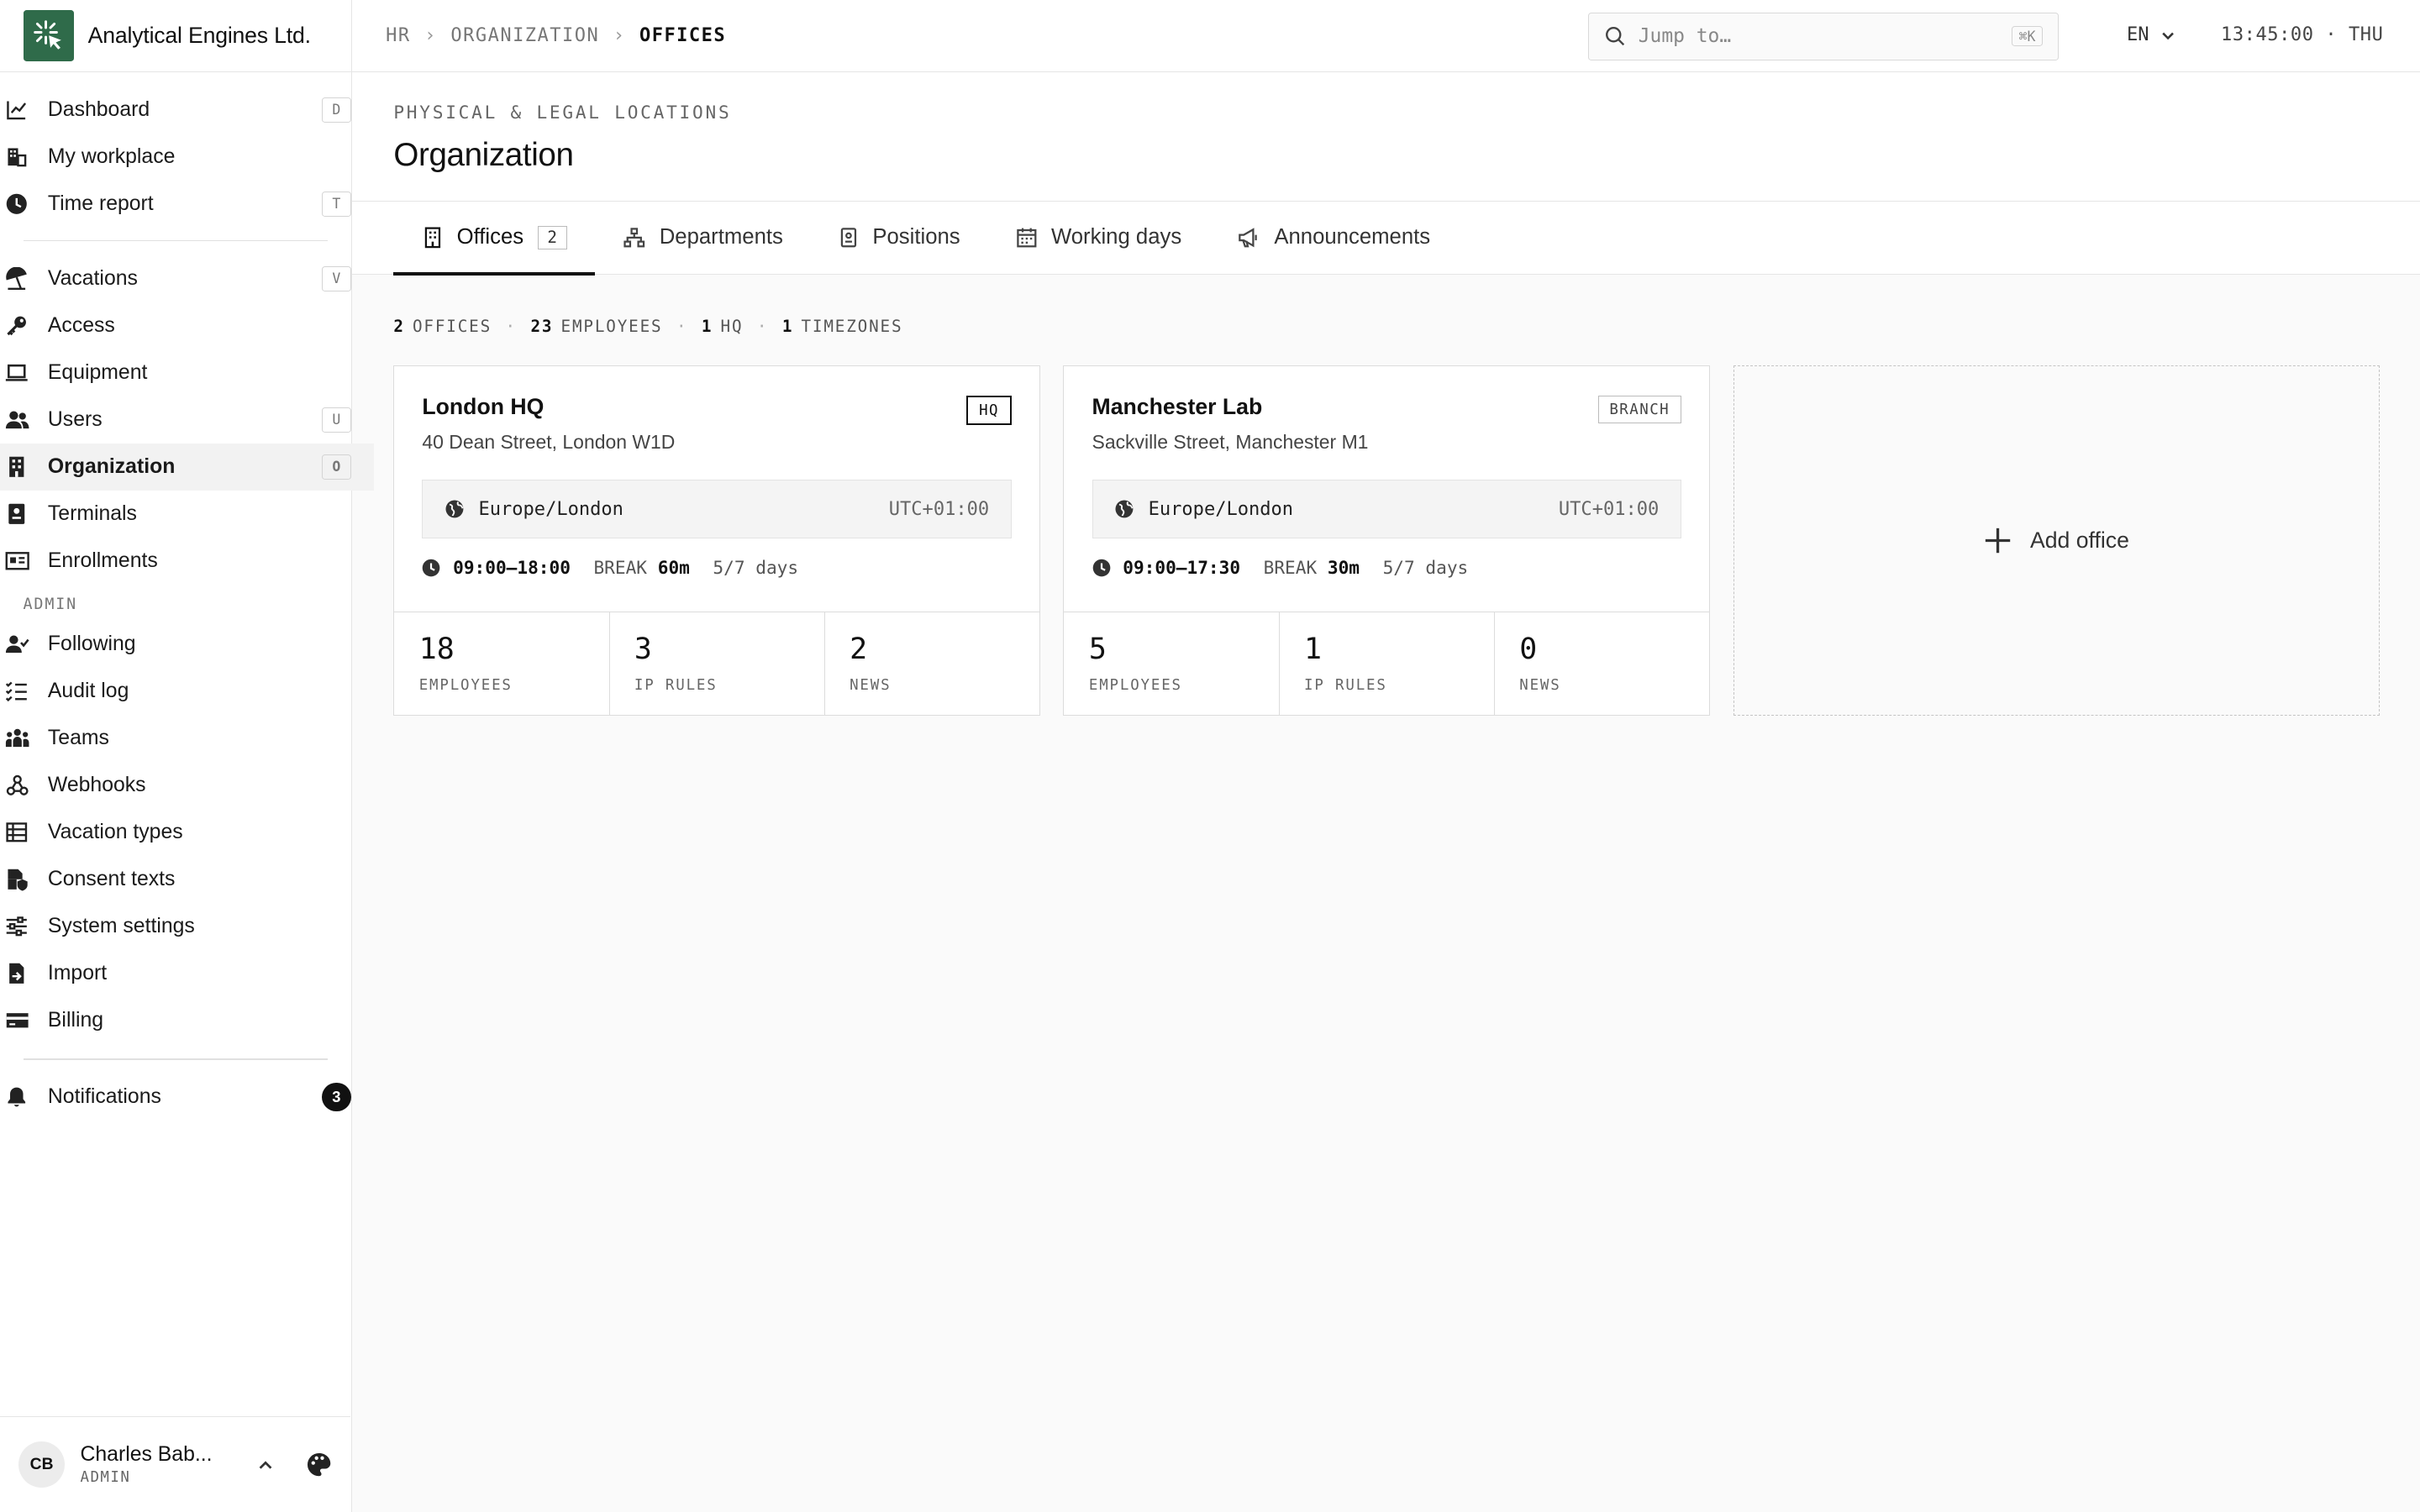  What do you see at coordinates (49, 35) in the screenshot?
I see `brand-logo-icon` at bounding box center [49, 35].